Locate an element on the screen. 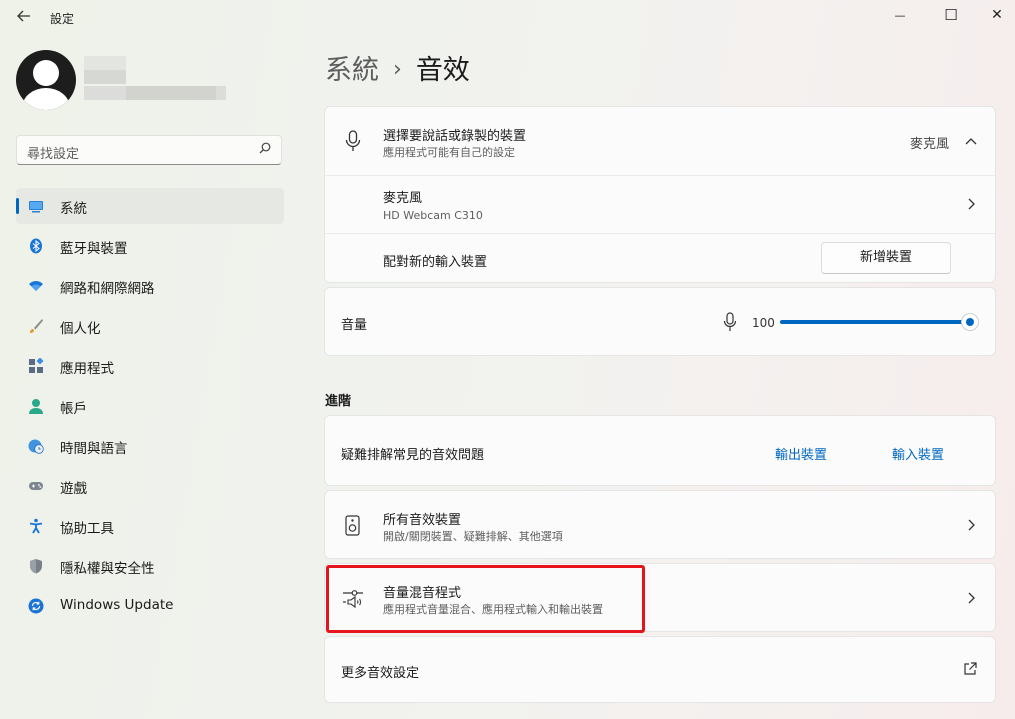 Image resolution: width=1015 pixels, height=719 pixels. choose-device-subtitle: 應用程式可能有自己的設定 is located at coordinates (449, 152).